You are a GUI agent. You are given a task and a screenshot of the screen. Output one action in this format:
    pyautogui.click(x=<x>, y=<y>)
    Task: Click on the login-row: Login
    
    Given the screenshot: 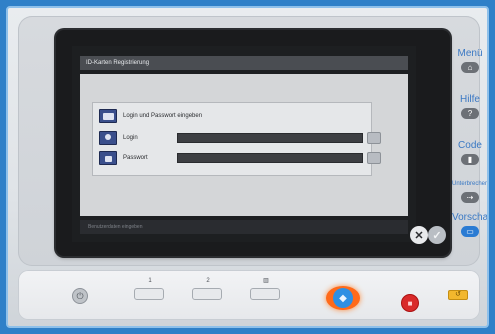 What is the action you would take?
    pyautogui.click(x=240, y=138)
    